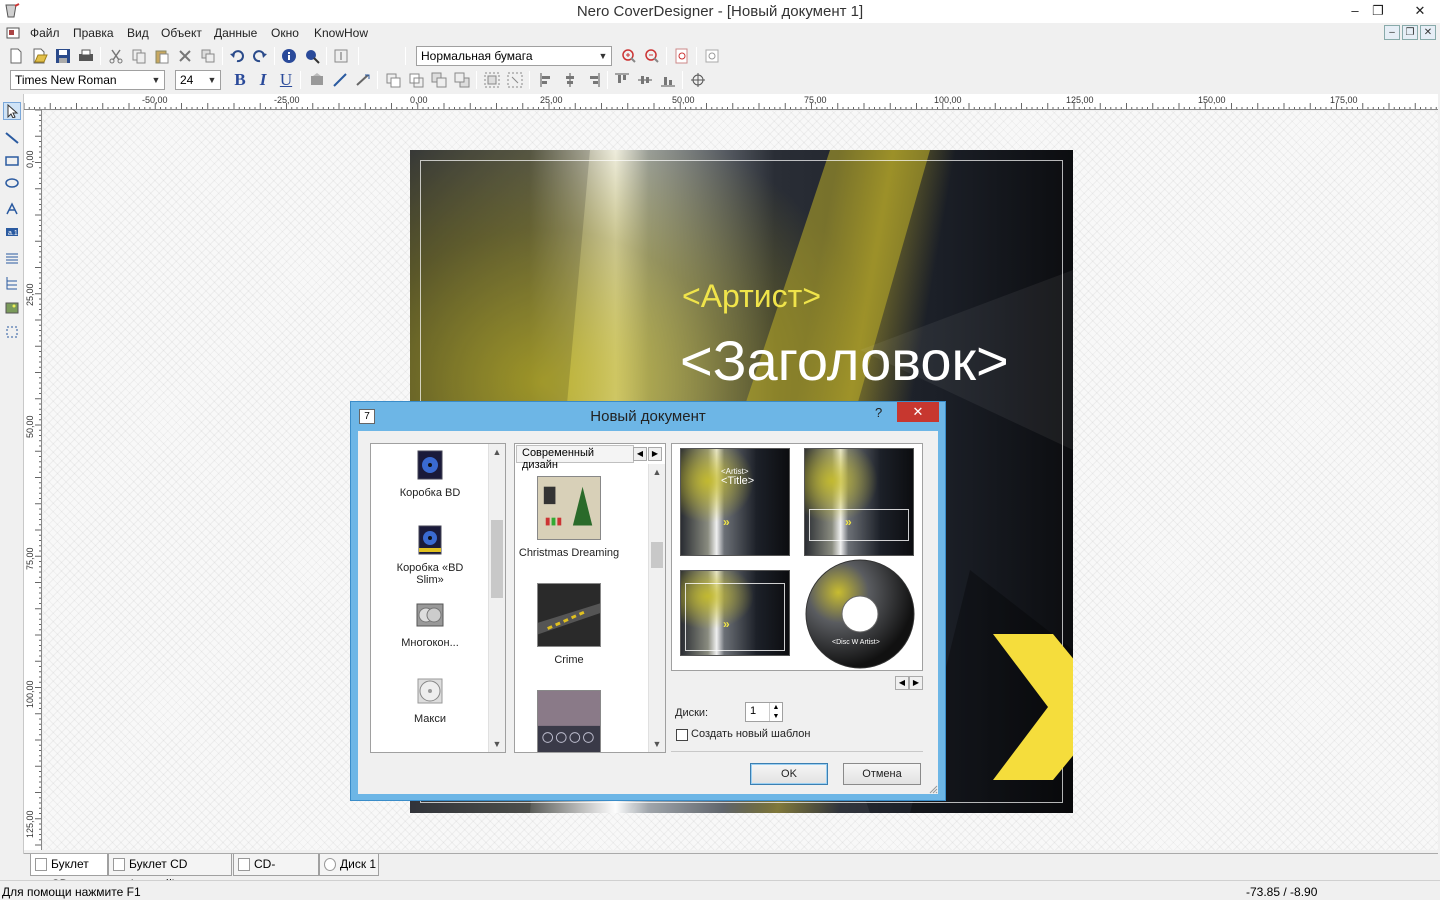 This screenshot has height=900, width=1440. Describe the element at coordinates (844, 360) in the screenshot. I see `cover-title-text: <Заголовок>` at that location.